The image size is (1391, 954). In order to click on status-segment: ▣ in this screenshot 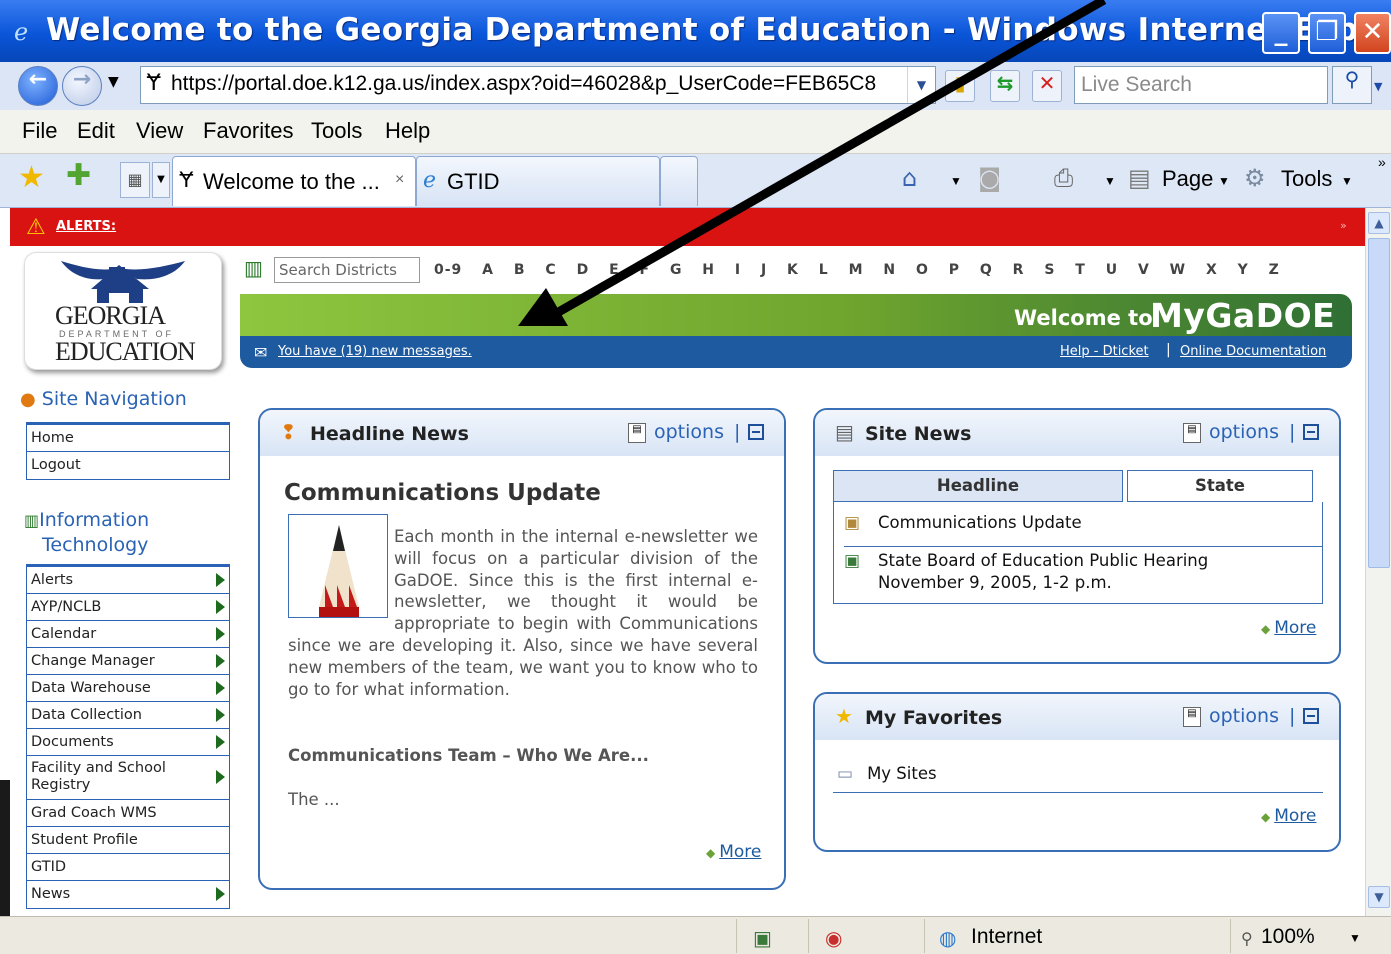, I will do `click(766, 936)`.